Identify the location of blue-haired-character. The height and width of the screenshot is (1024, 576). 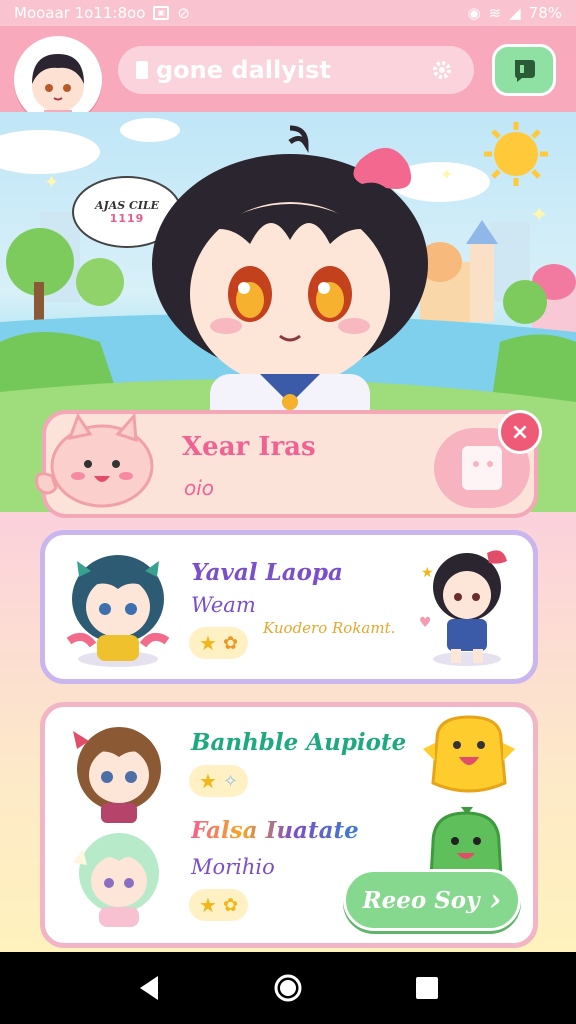
(118, 611).